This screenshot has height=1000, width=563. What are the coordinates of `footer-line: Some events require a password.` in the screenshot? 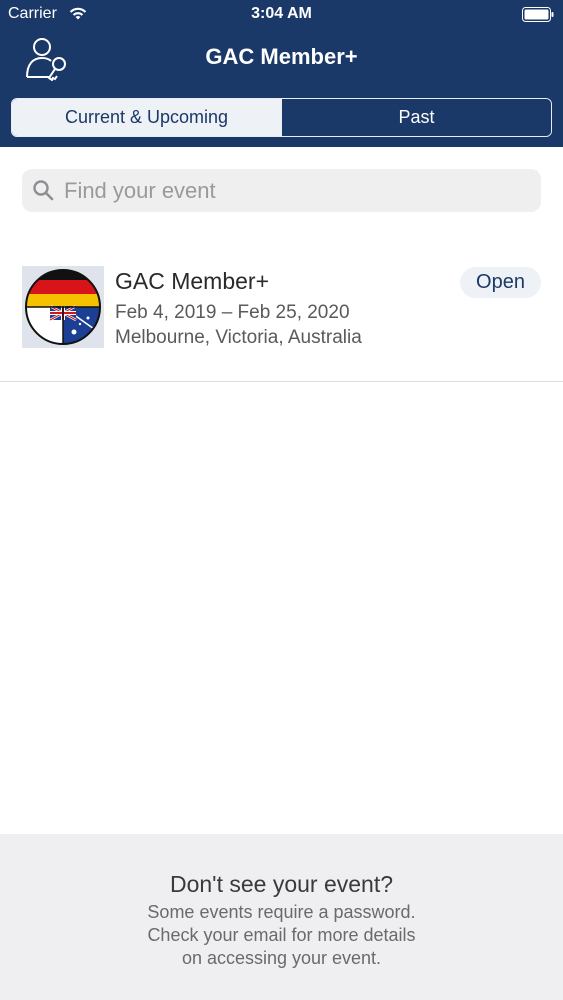 It's located at (281, 912).